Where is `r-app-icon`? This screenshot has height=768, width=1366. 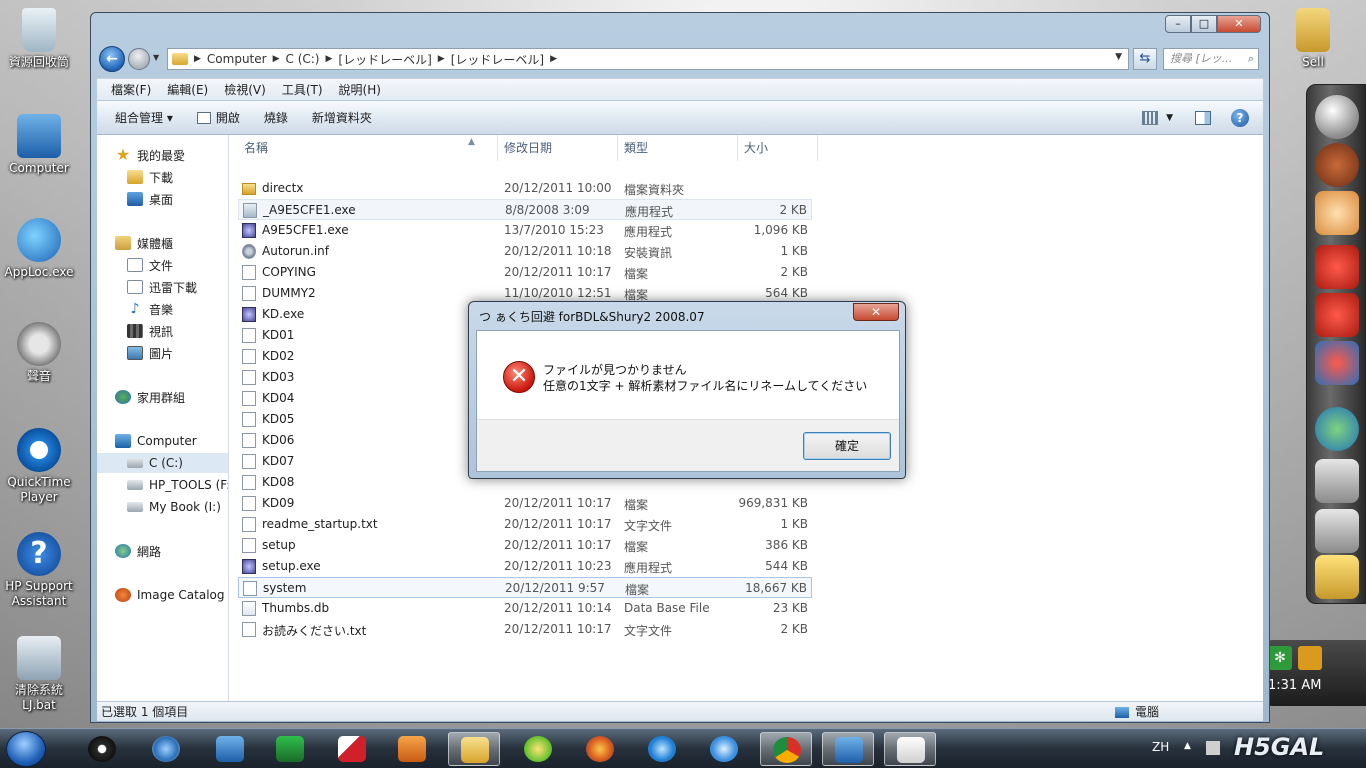
r-app-icon is located at coordinates (1337, 577).